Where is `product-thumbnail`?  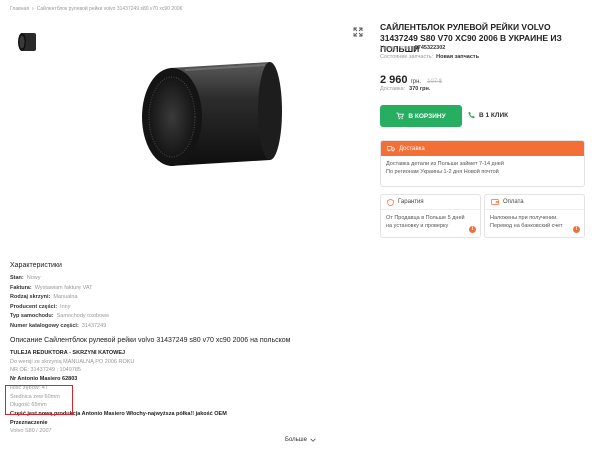
product-thumbnail is located at coordinates (28, 42).